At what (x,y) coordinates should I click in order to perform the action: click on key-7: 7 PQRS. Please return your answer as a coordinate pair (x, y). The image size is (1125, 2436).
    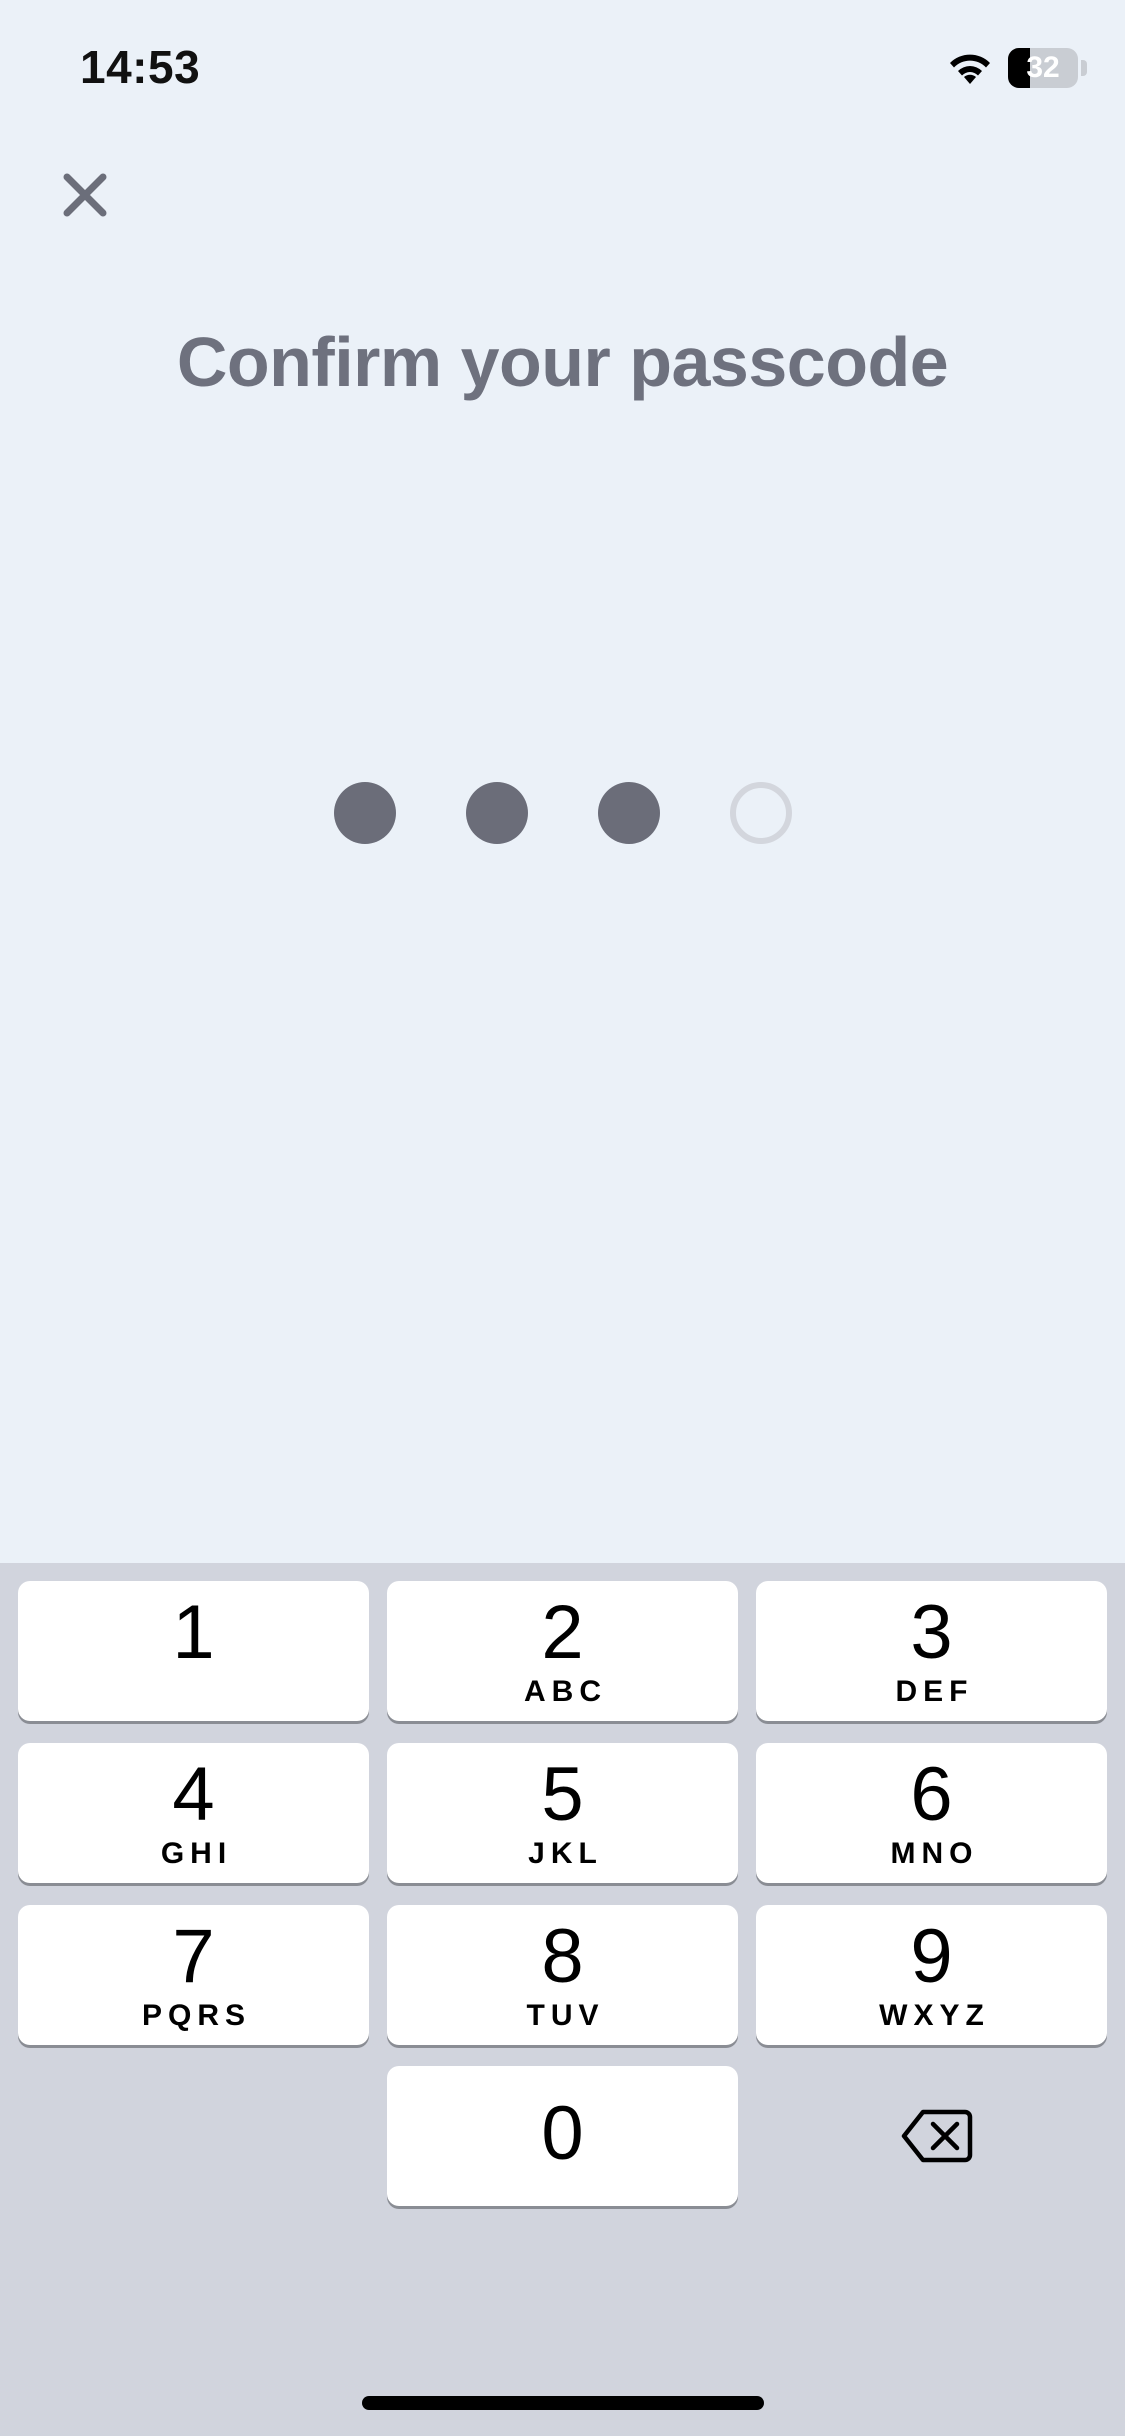
    Looking at the image, I should click on (193, 1975).